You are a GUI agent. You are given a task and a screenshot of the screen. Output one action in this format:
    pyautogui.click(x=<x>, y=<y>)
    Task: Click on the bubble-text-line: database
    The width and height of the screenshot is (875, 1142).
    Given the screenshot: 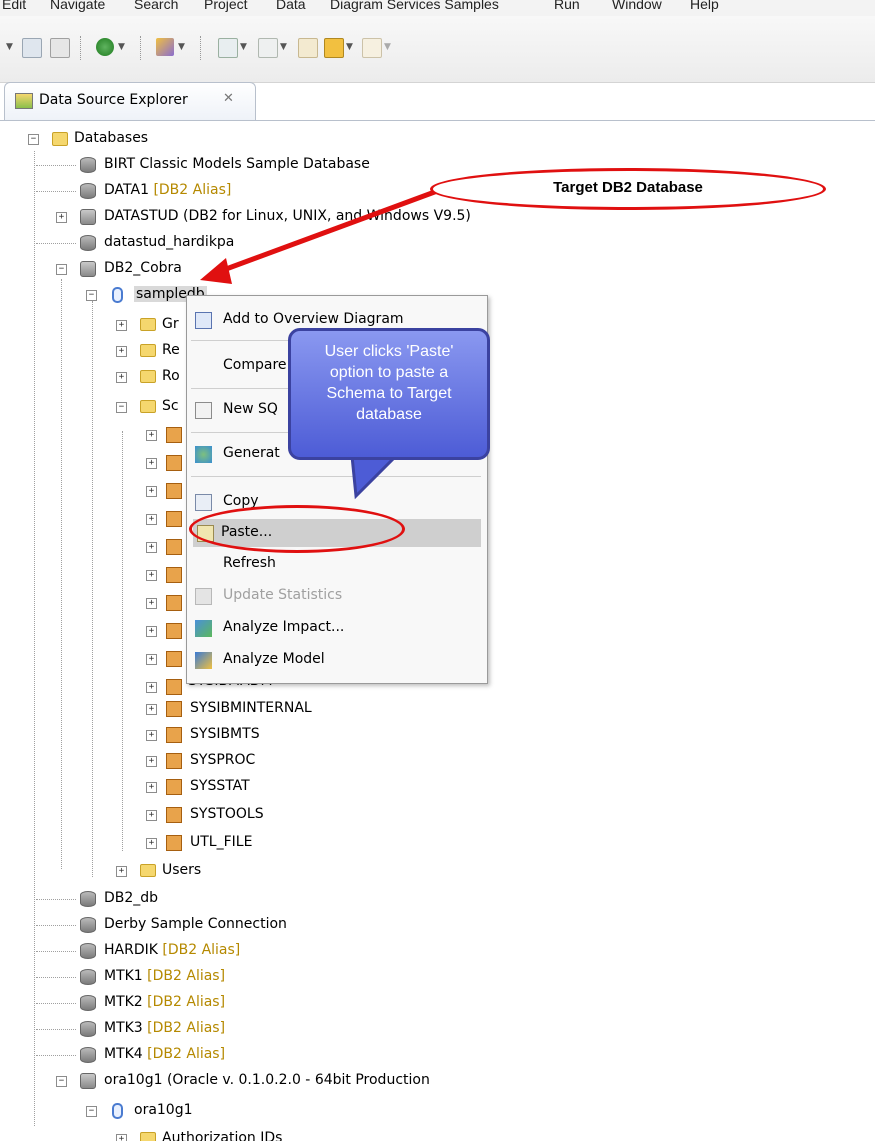 What is the action you would take?
    pyautogui.click(x=389, y=414)
    